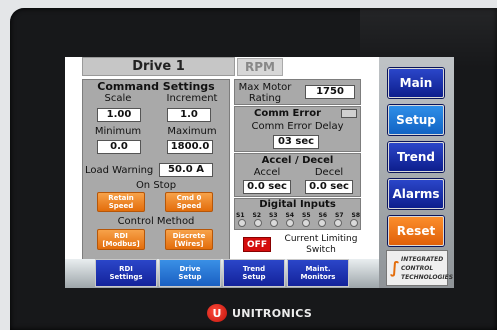 The image size is (497, 330). What do you see at coordinates (296, 142) in the screenshot?
I see `comm-error-delay-field: 03 sec` at bounding box center [296, 142].